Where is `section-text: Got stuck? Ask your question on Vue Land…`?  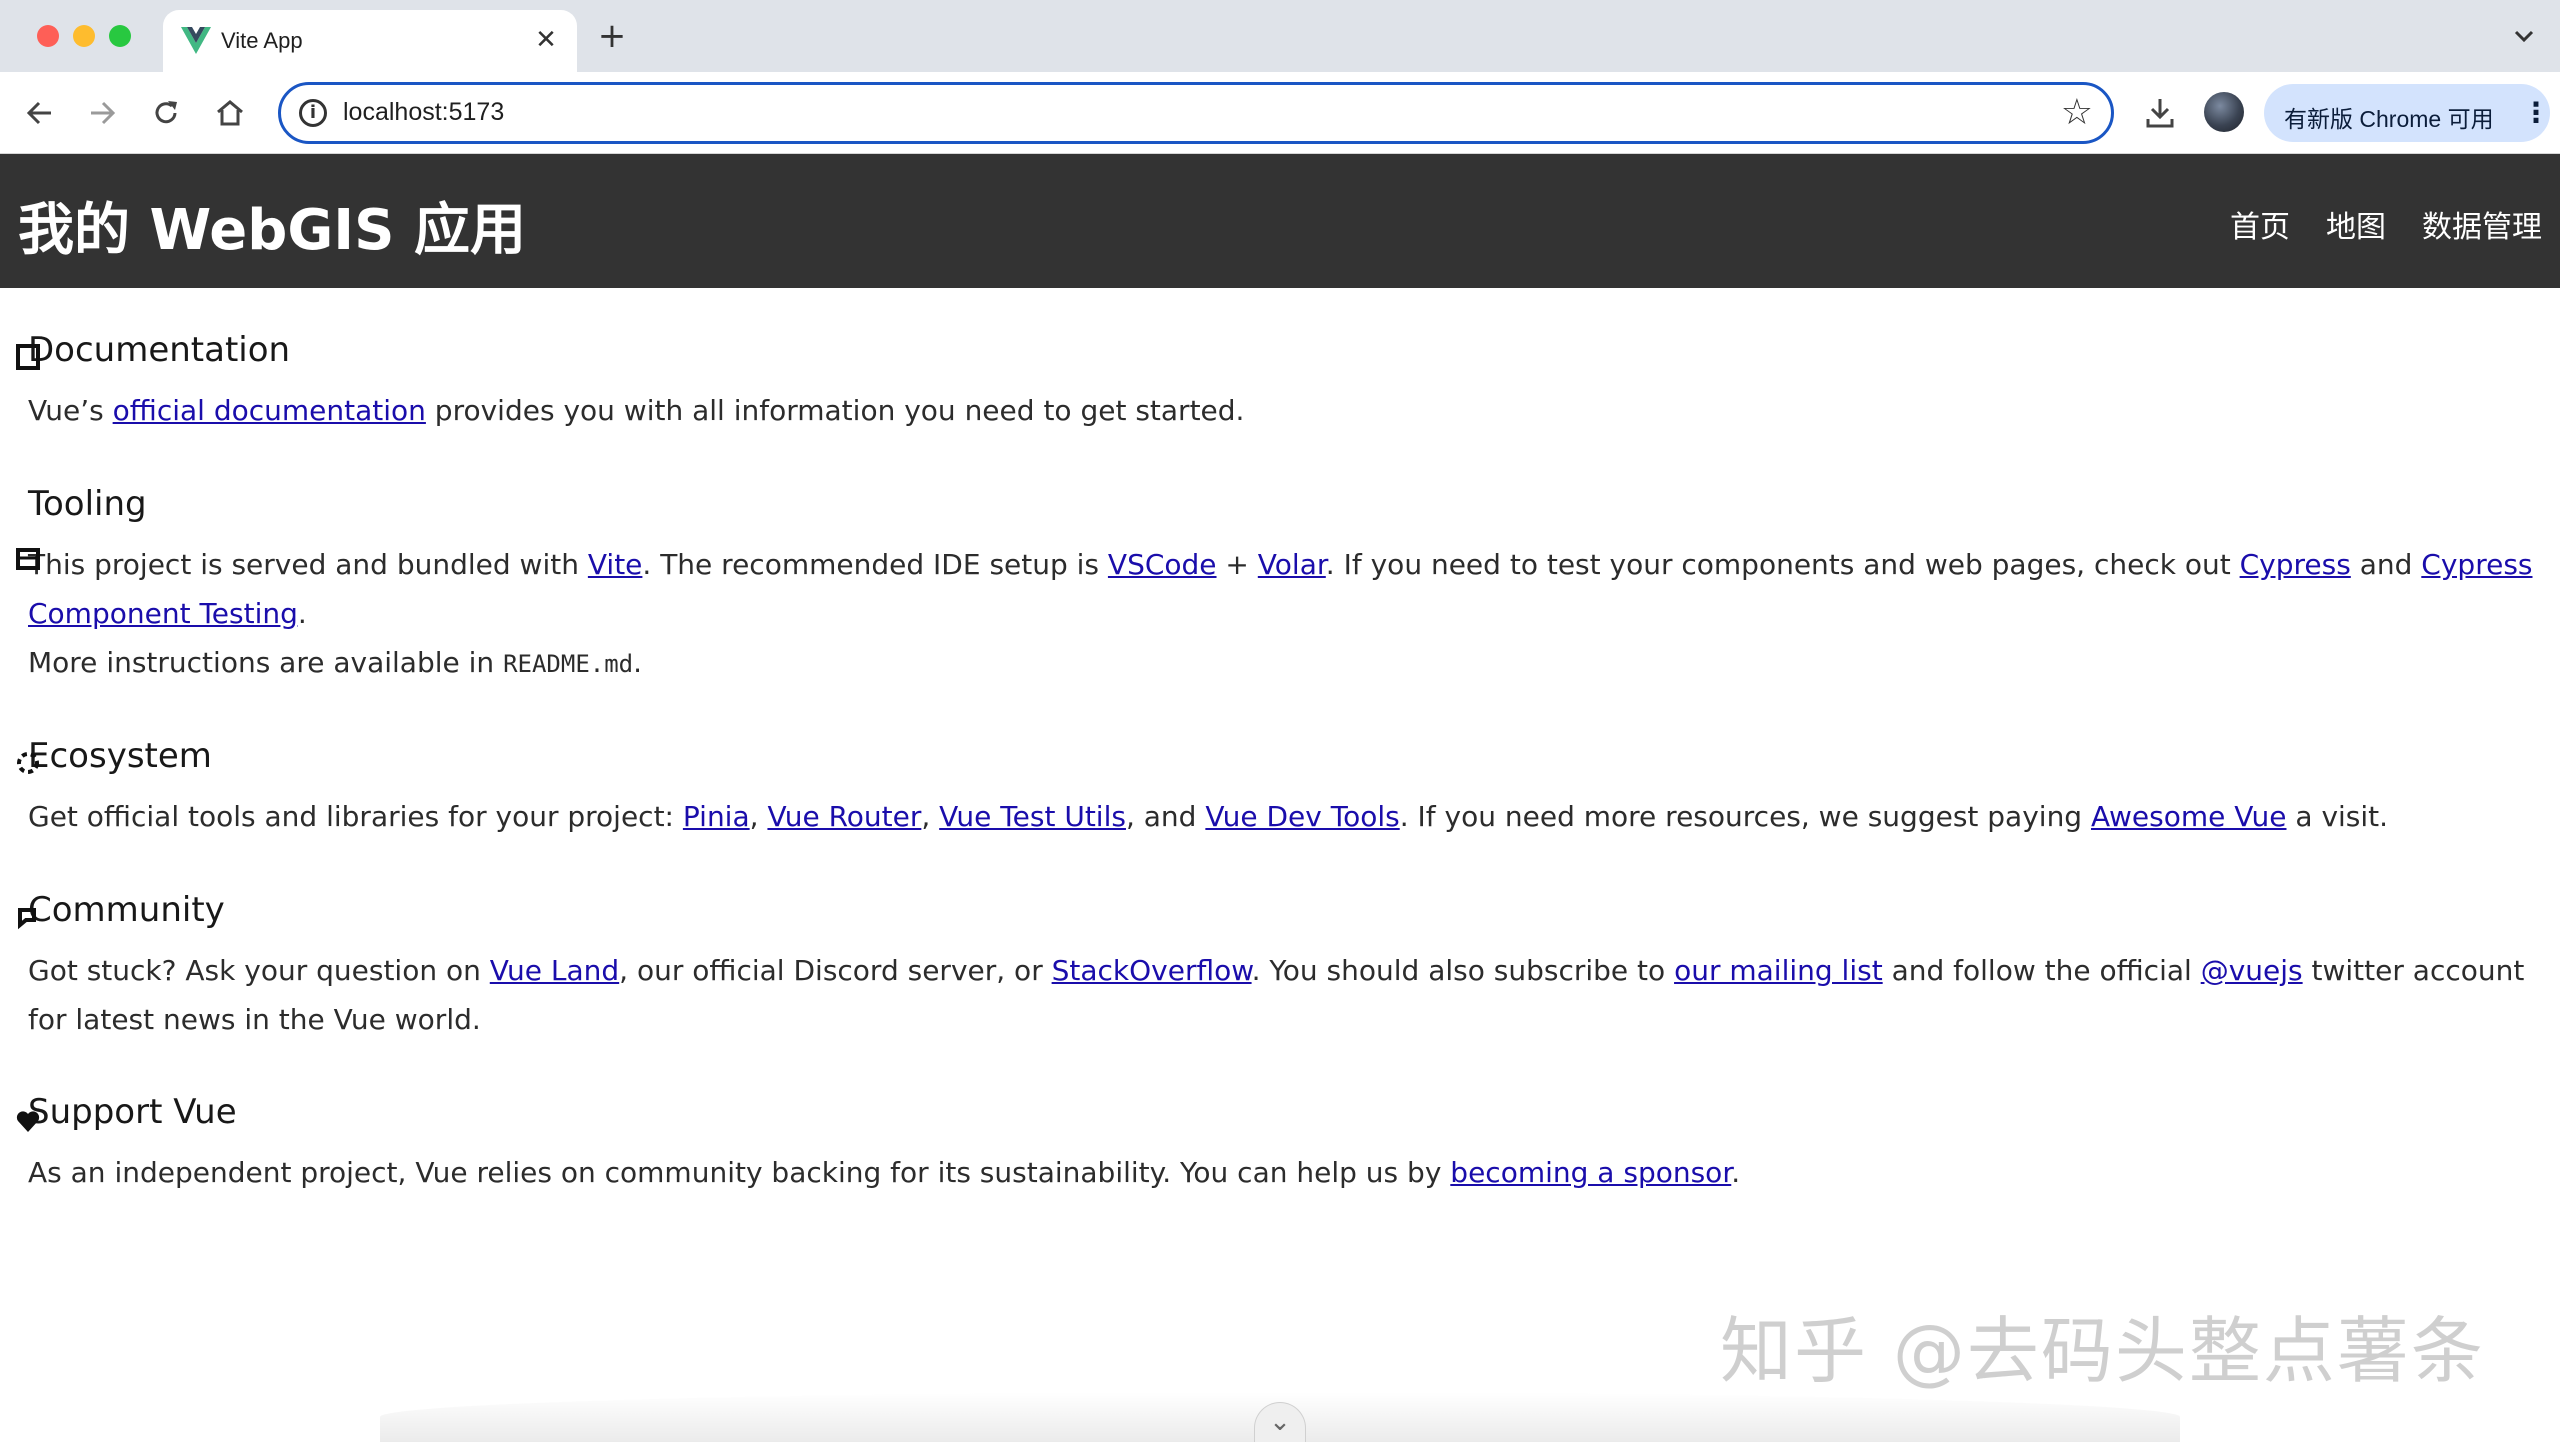
section-text: Got stuck? Ask your question on Vue Land… is located at coordinates (1276, 995).